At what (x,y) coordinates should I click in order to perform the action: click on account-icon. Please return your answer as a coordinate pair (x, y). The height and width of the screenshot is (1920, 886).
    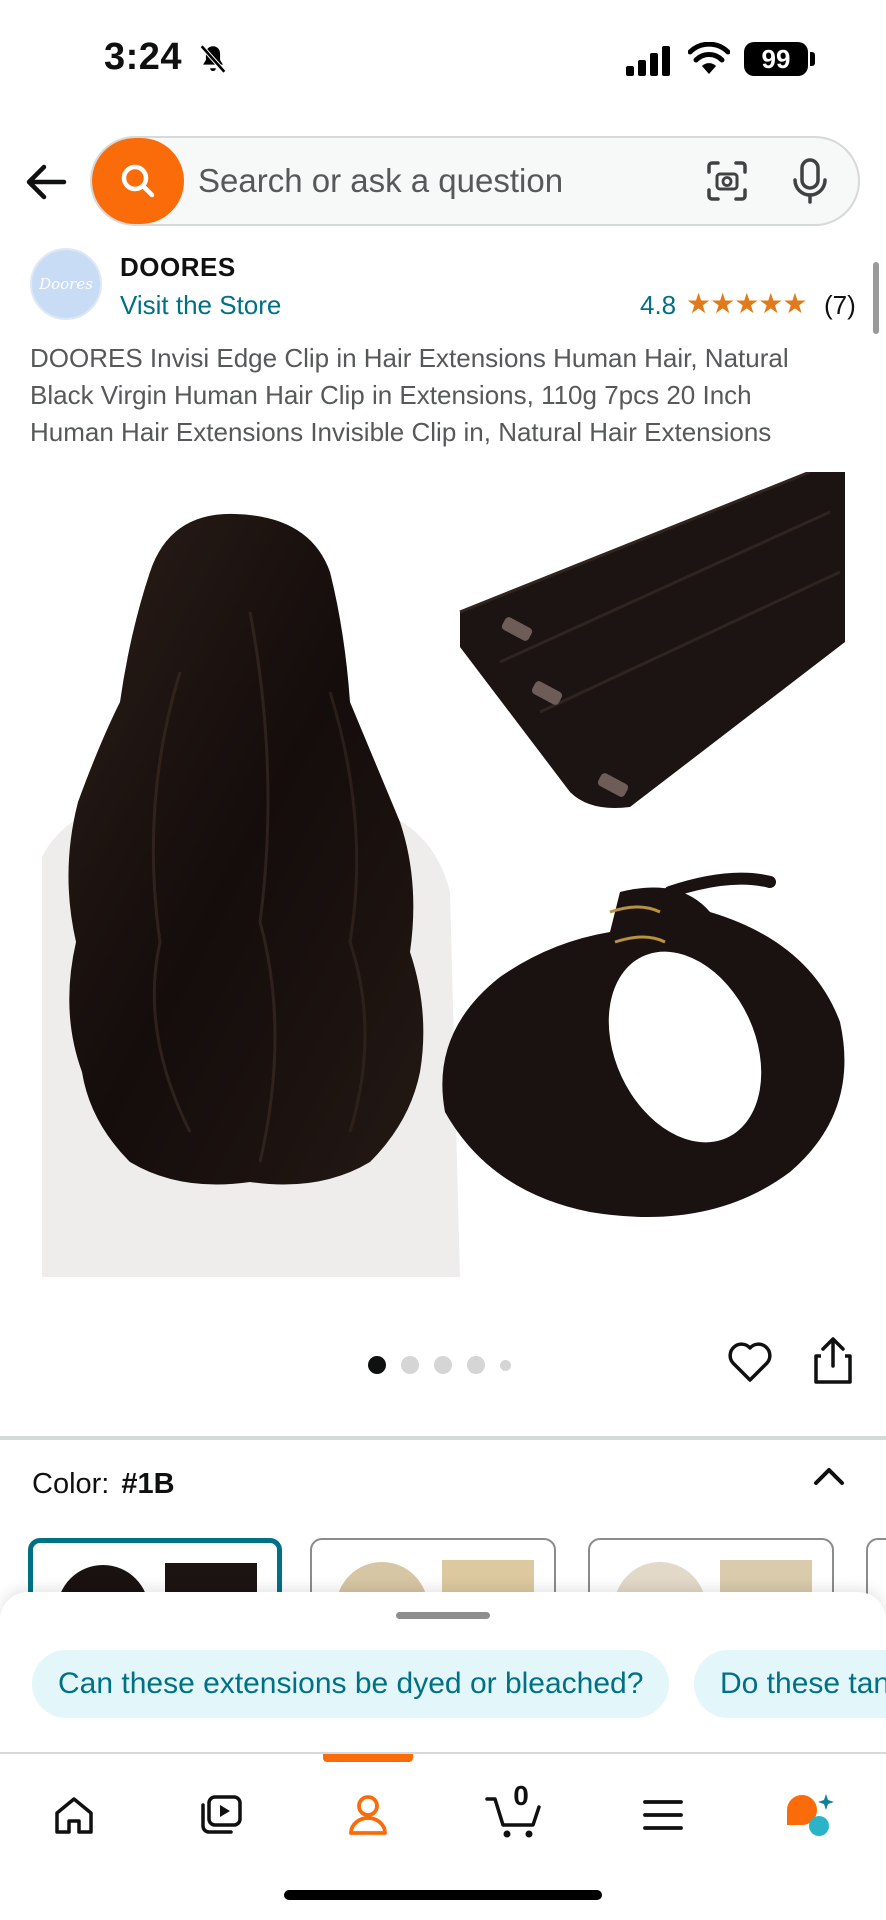
    Looking at the image, I should click on (368, 1815).